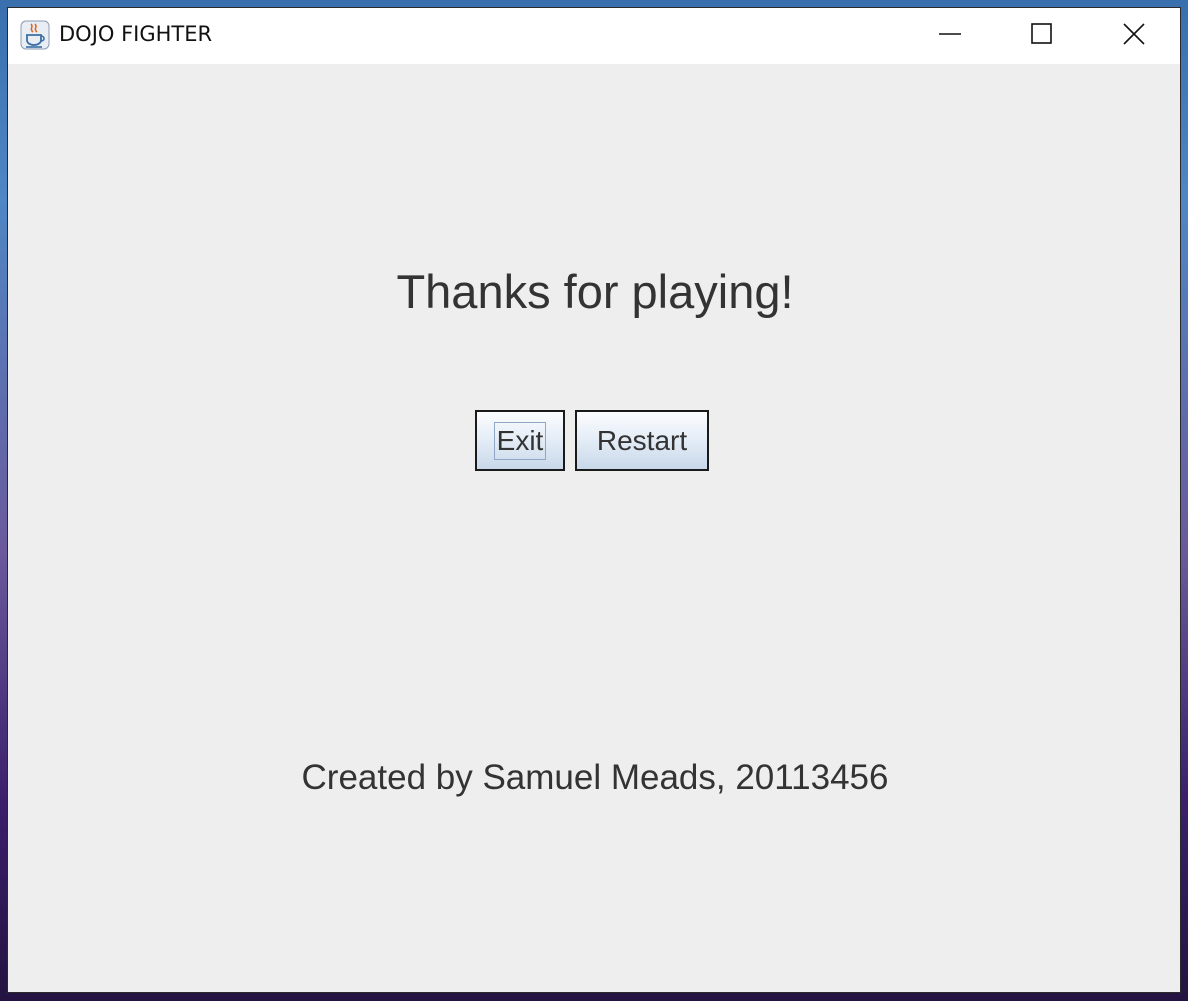 The image size is (1188, 1001). I want to click on title-bar: DOJO FIGHTER, so click(594, 36).